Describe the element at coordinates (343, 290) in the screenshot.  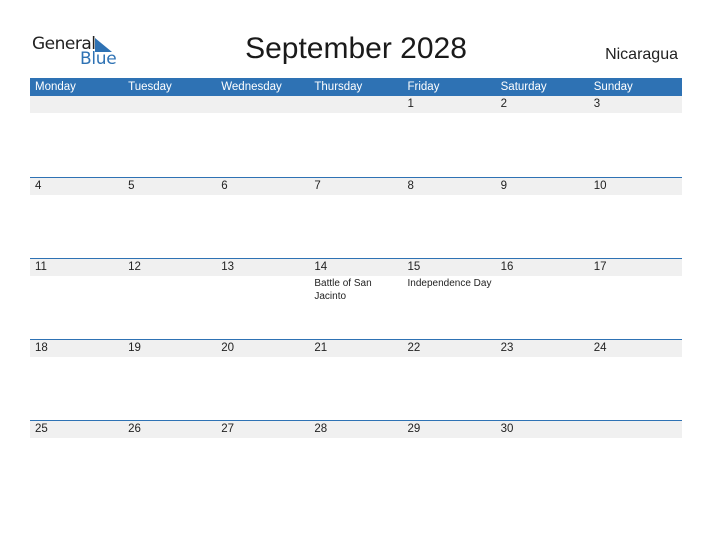
I see `holiday-event: Battle of San Jacinto` at that location.